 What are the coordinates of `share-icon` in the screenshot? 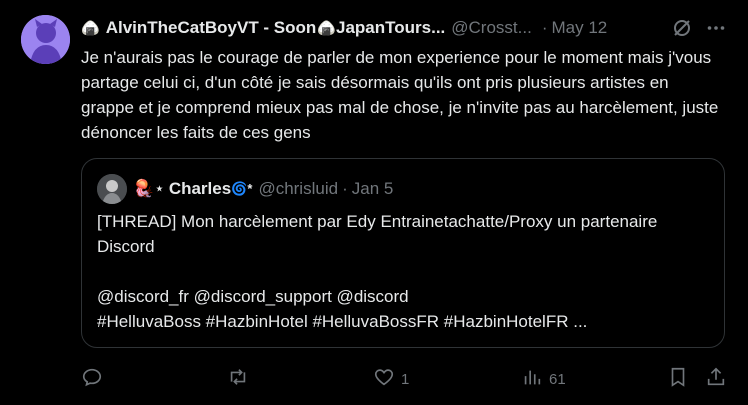 It's located at (716, 379).